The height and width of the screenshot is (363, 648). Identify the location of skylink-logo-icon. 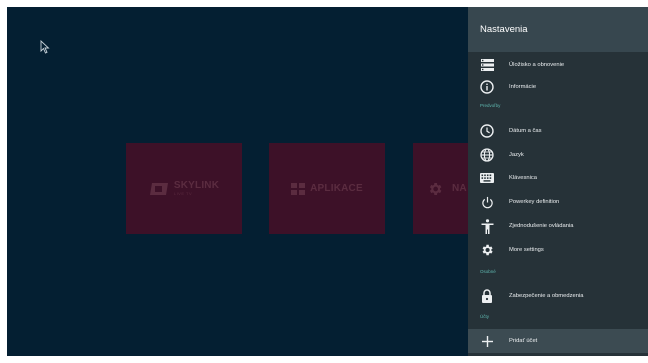
(158, 188).